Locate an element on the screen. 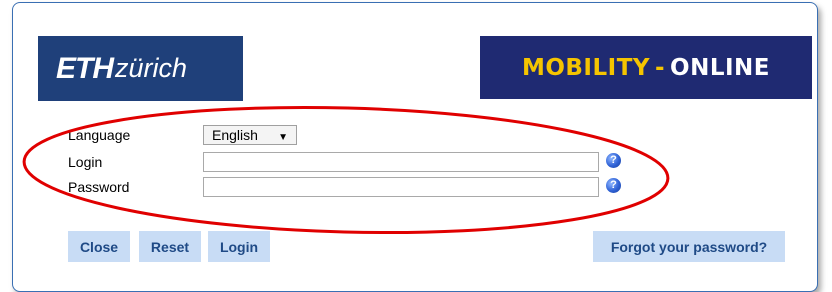 The height and width of the screenshot is (292, 832). language-label: Language is located at coordinates (99, 135).